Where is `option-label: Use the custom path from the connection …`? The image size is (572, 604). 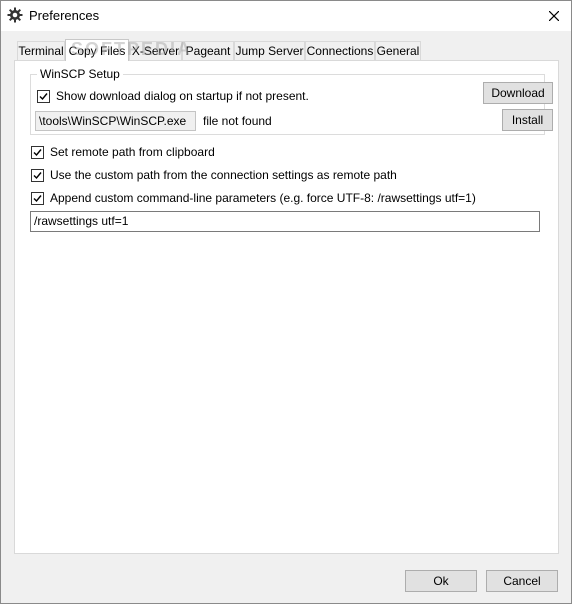 option-label: Use the custom path from the connection … is located at coordinates (223, 175).